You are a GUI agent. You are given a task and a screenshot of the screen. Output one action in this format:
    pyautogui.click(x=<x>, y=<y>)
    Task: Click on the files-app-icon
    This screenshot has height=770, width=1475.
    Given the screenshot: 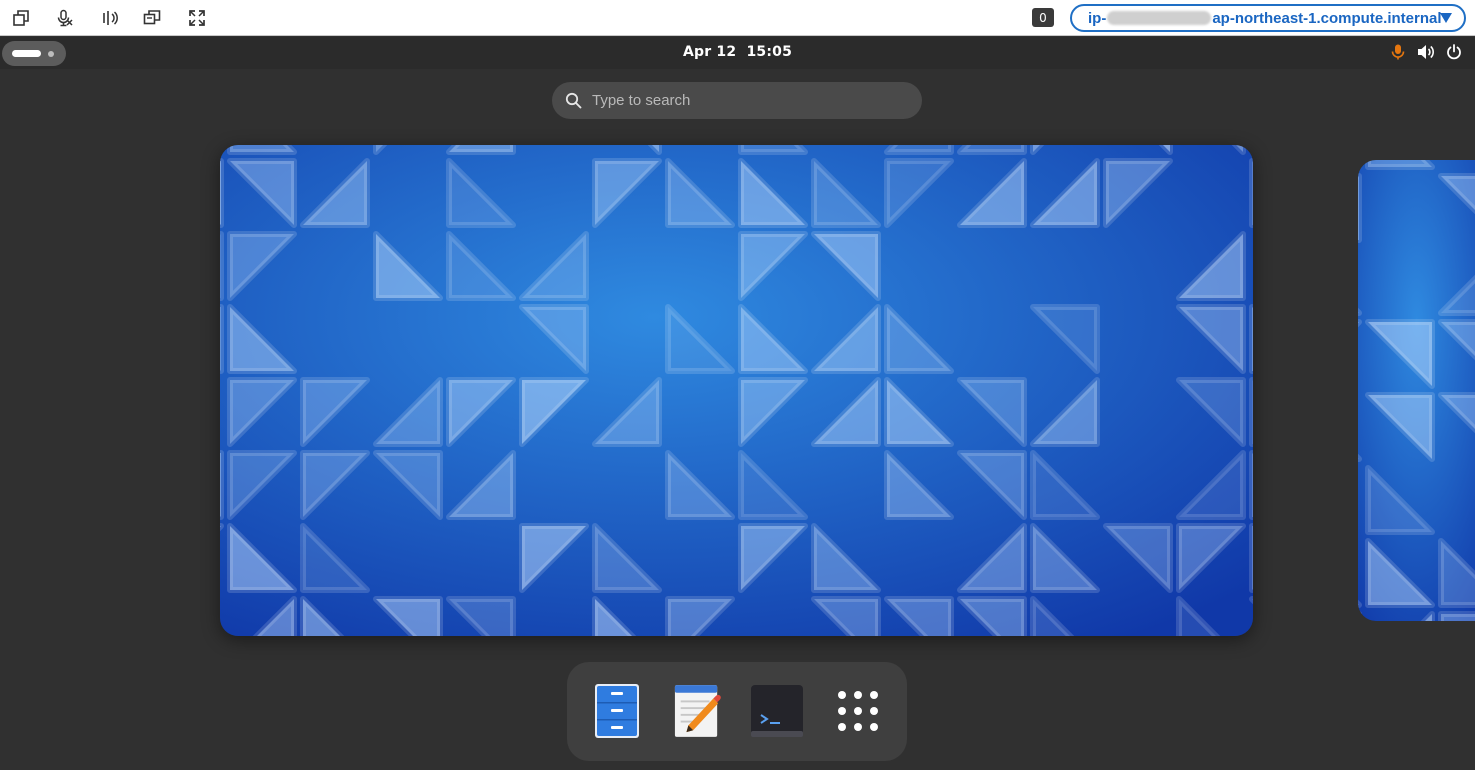 What is the action you would take?
    pyautogui.click(x=617, y=711)
    